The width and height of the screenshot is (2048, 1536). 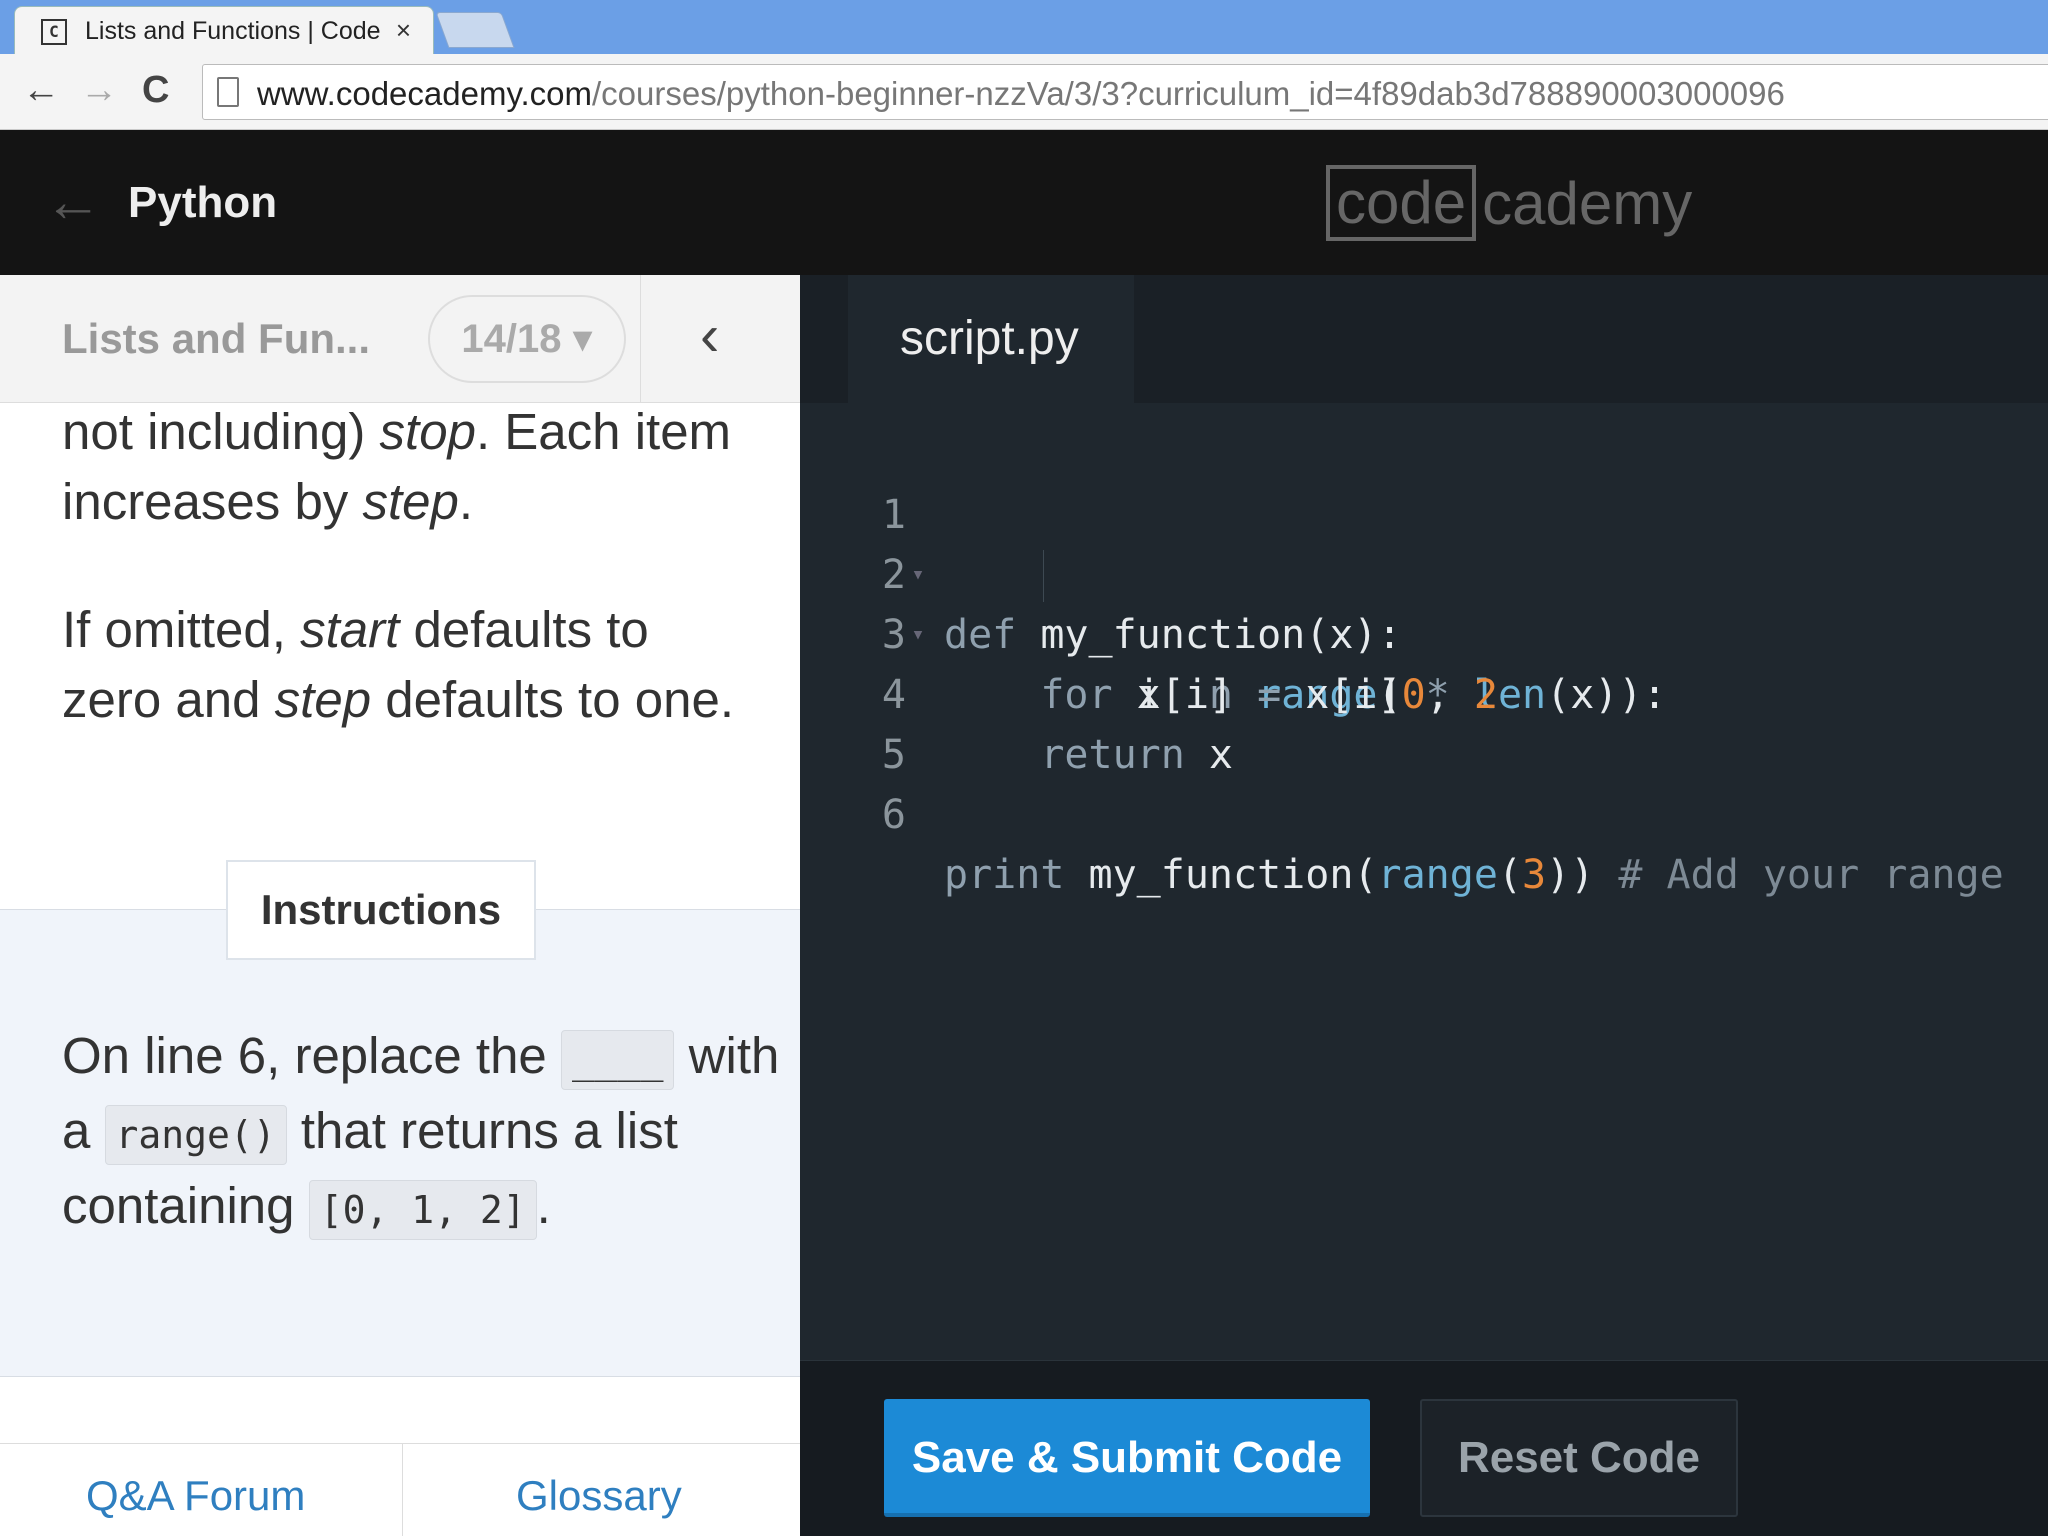 What do you see at coordinates (475, 30) in the screenshot?
I see `new-tab-button` at bounding box center [475, 30].